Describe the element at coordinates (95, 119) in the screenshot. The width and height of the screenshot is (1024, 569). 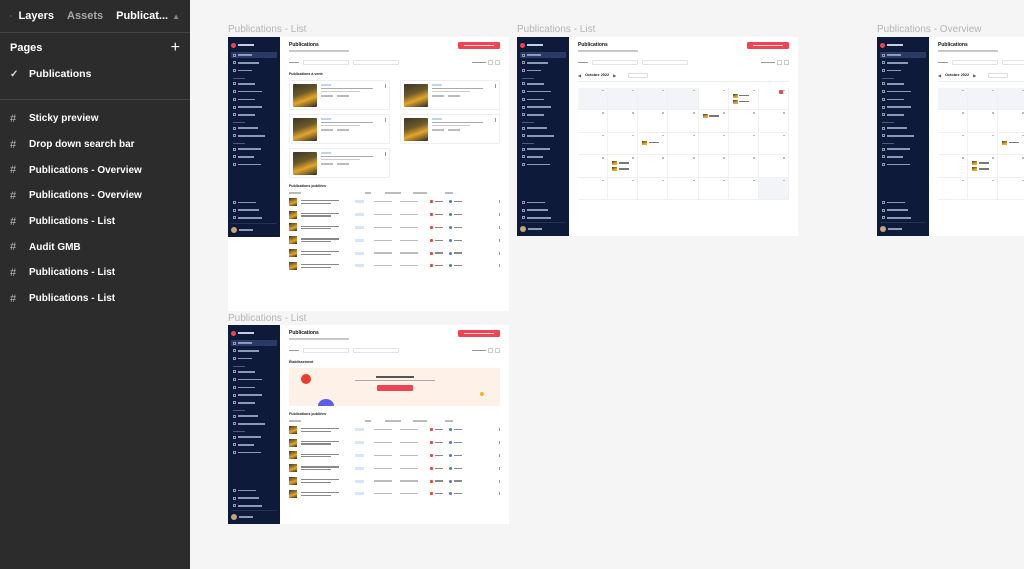
I see `frame-layer-item: # Sticky preview` at that location.